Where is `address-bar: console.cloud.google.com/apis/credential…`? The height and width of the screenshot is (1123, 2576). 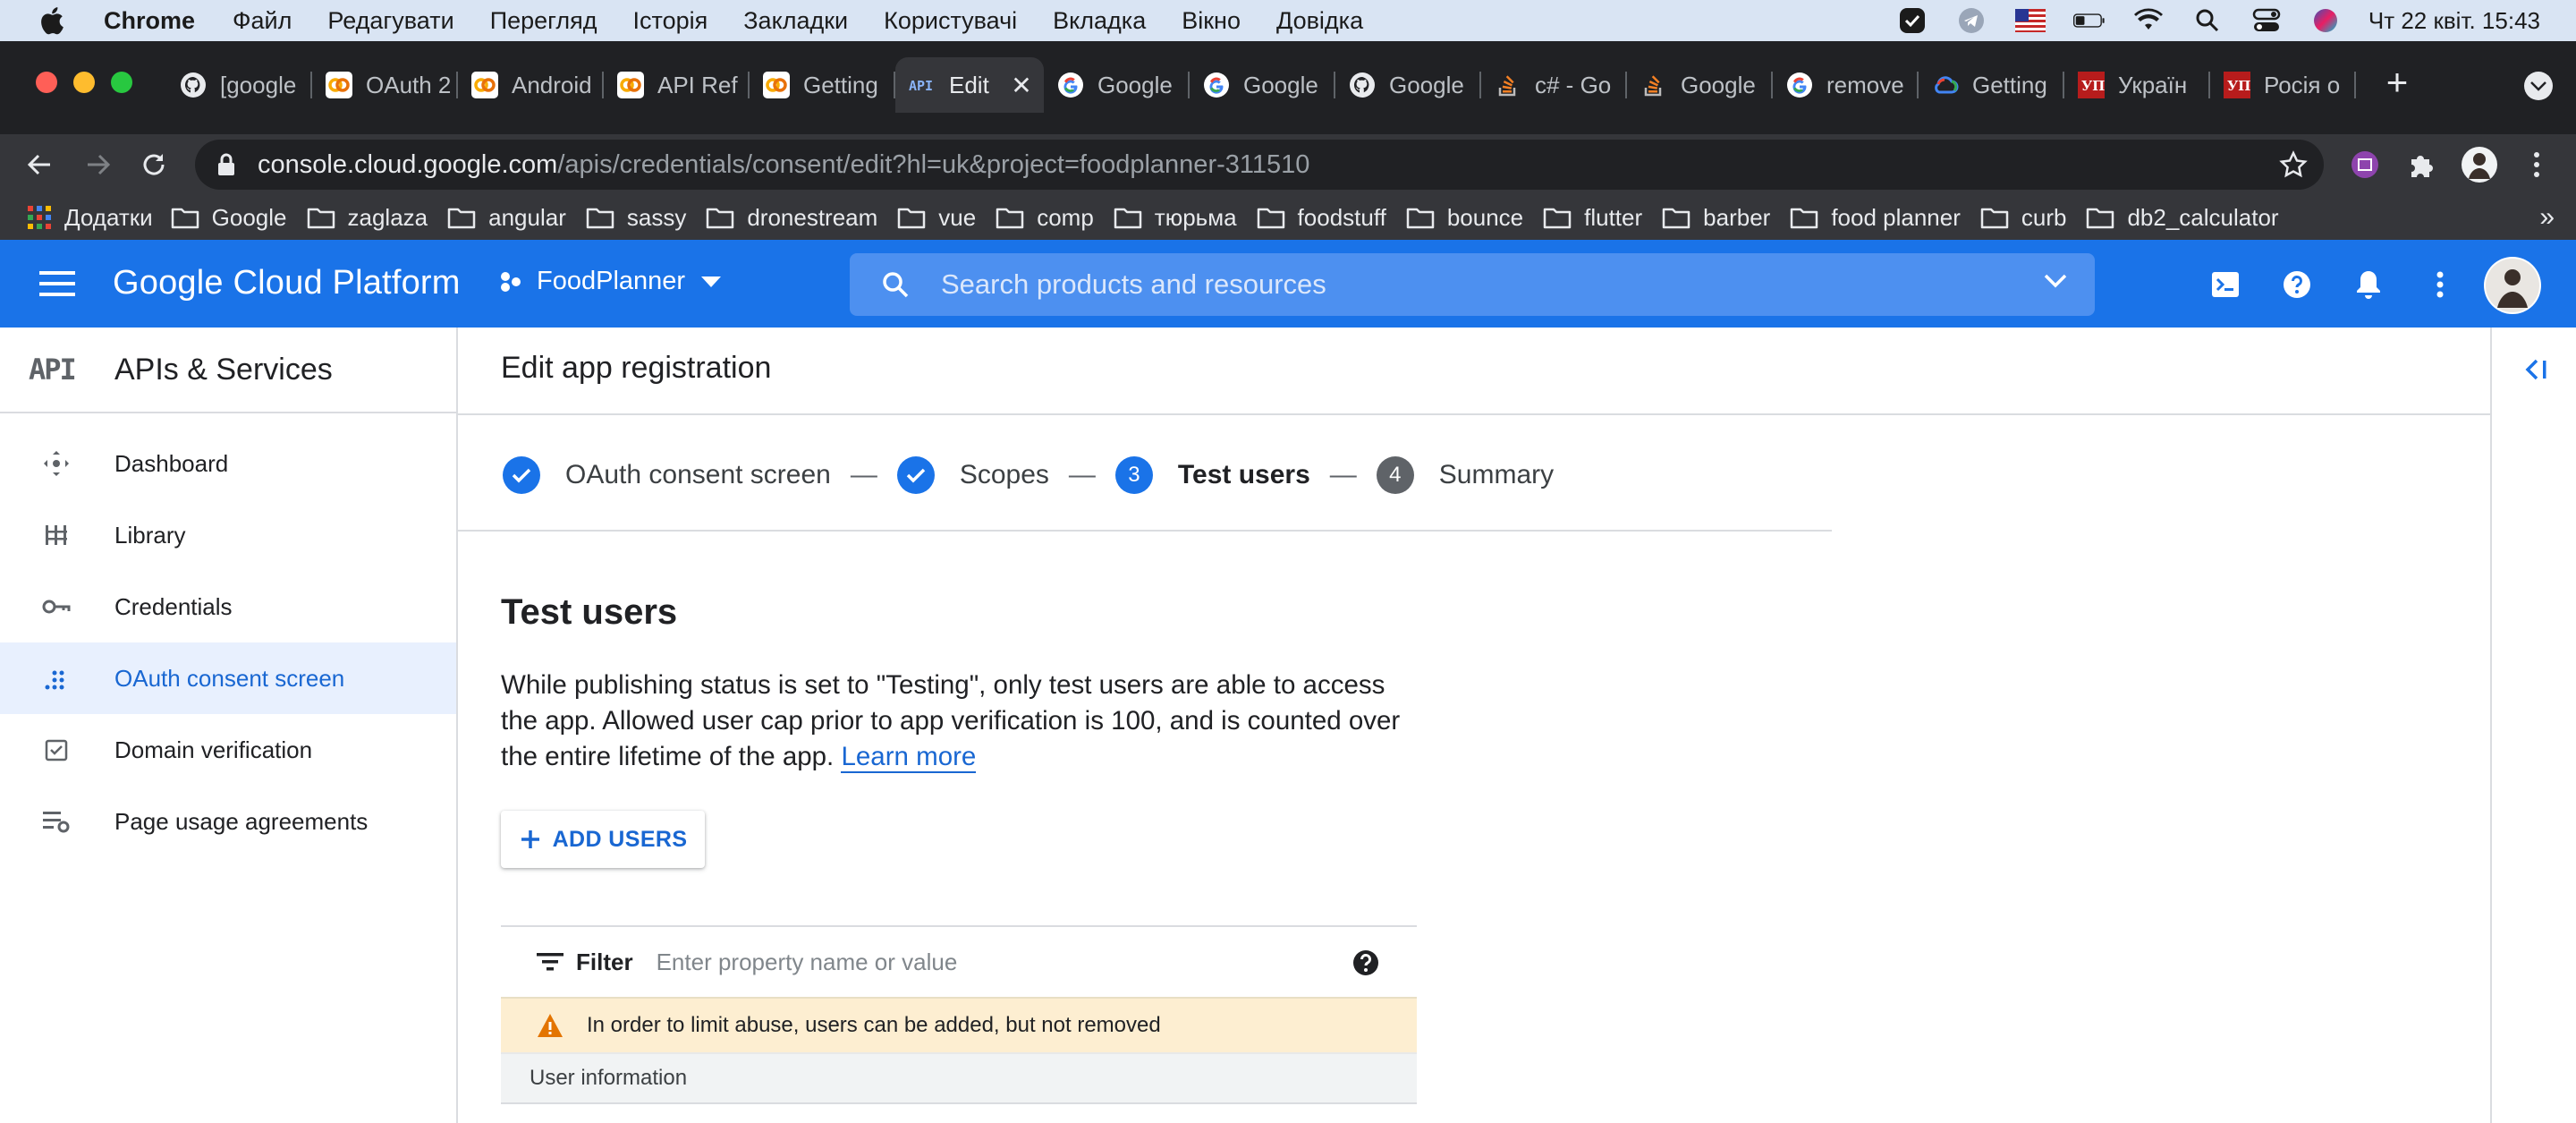 address-bar: console.cloud.google.com/apis/credential… is located at coordinates (1259, 165).